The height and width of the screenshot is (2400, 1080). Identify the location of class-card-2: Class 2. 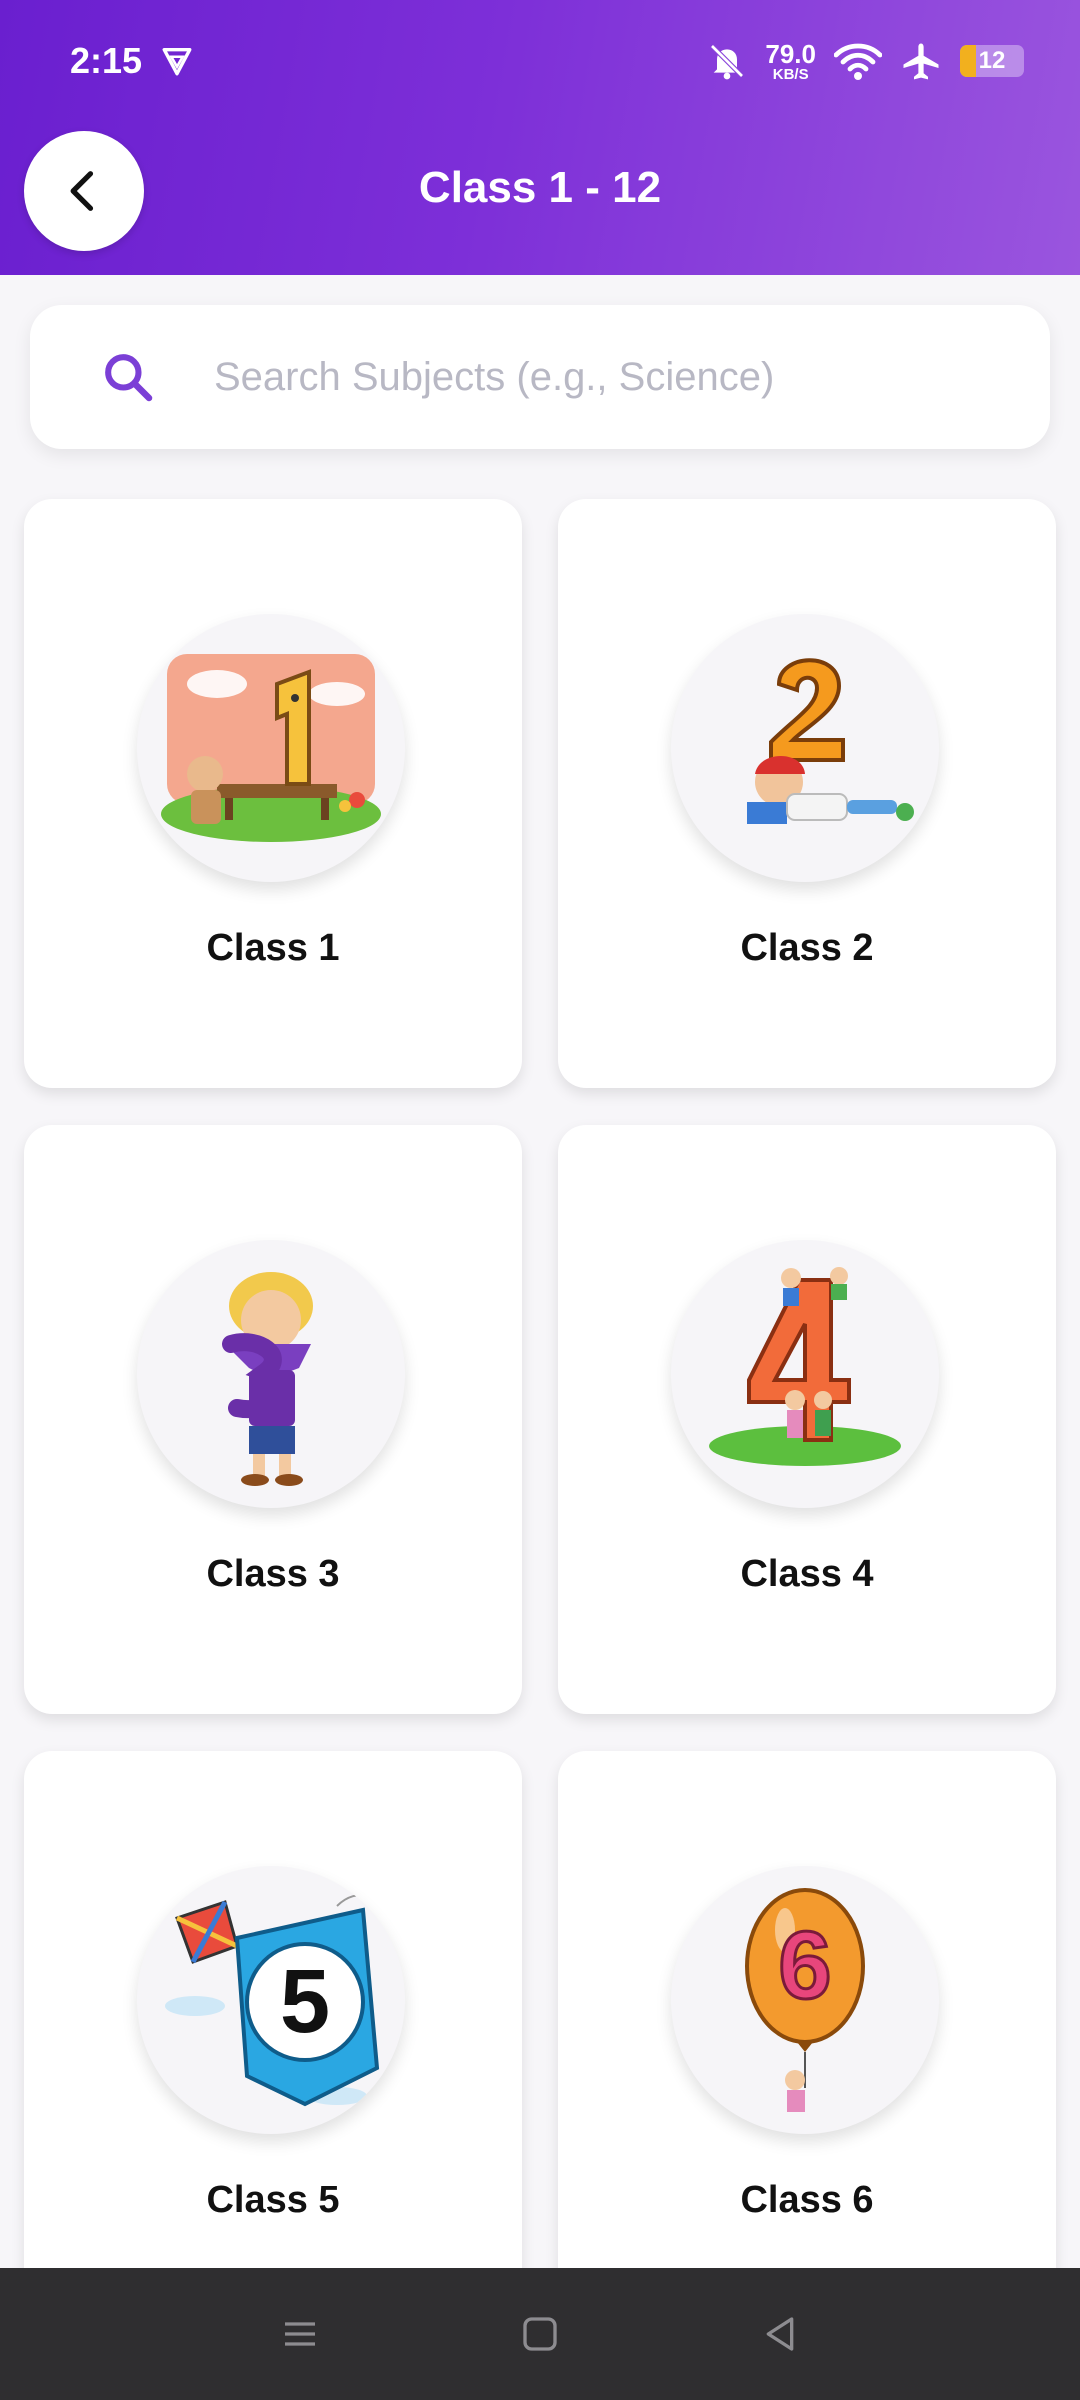
(807, 793).